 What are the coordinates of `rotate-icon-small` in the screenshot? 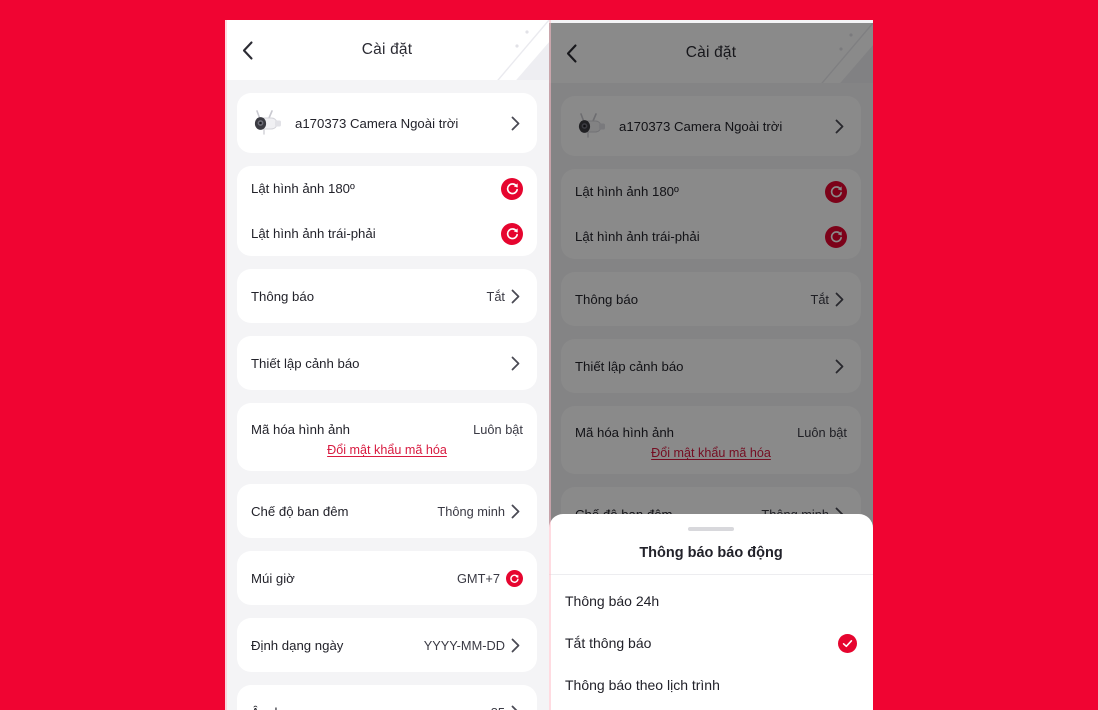 It's located at (514, 578).